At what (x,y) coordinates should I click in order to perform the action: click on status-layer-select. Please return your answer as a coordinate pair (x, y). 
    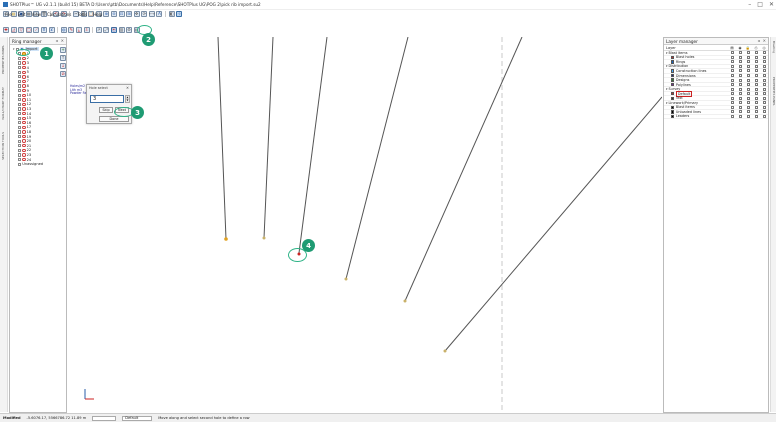
    Looking at the image, I should click on (104, 418).